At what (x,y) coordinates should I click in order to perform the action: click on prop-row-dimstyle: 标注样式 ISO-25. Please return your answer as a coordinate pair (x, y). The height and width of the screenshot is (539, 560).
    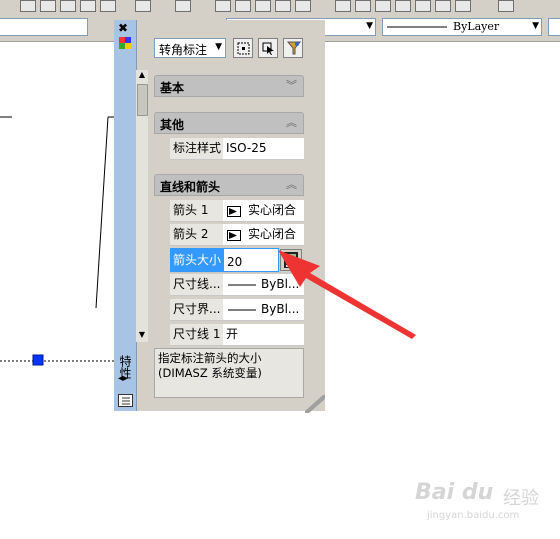
    Looking at the image, I should click on (237, 149).